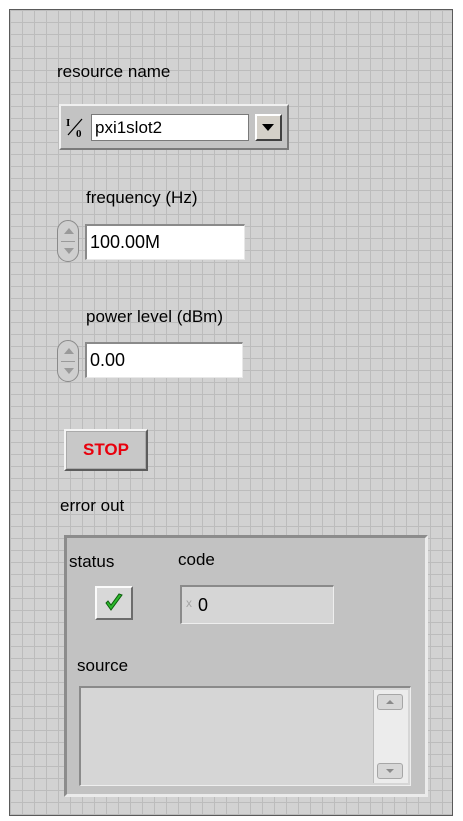  I want to click on chevron-up-icon, so click(390, 702).